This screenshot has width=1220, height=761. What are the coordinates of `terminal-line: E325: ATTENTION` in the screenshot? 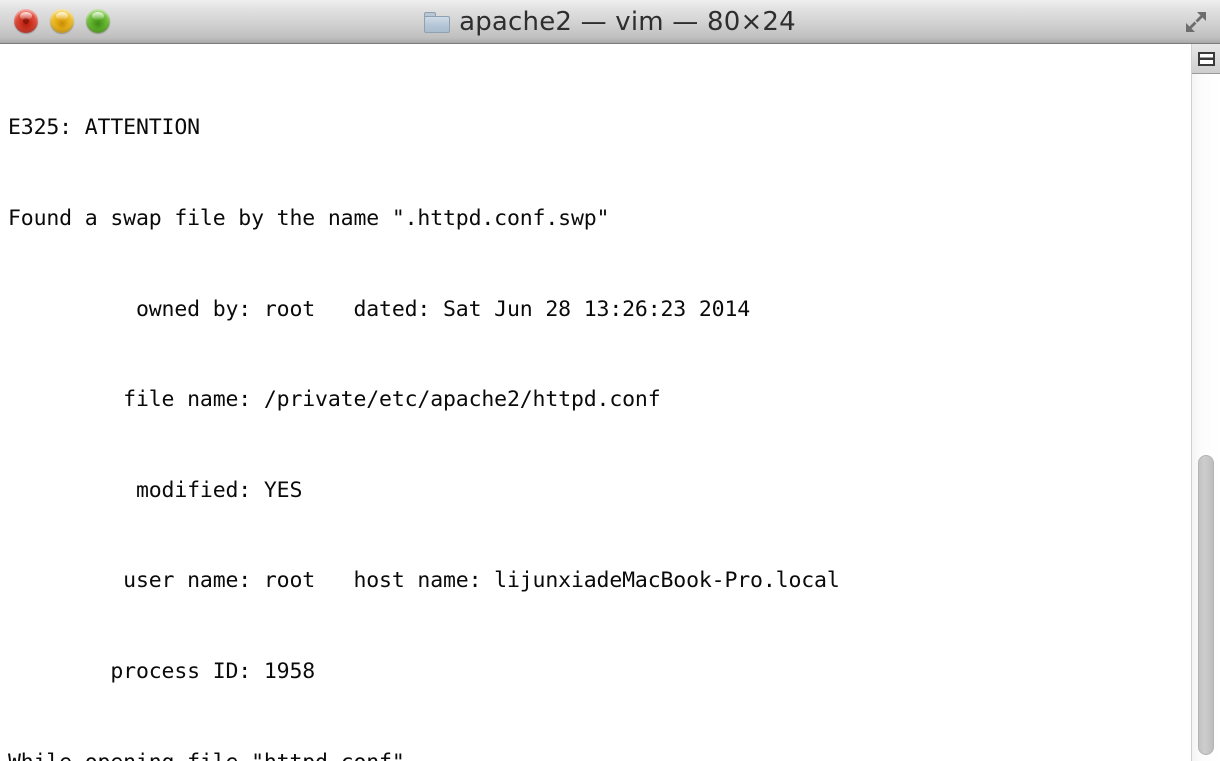 It's located at (104, 128).